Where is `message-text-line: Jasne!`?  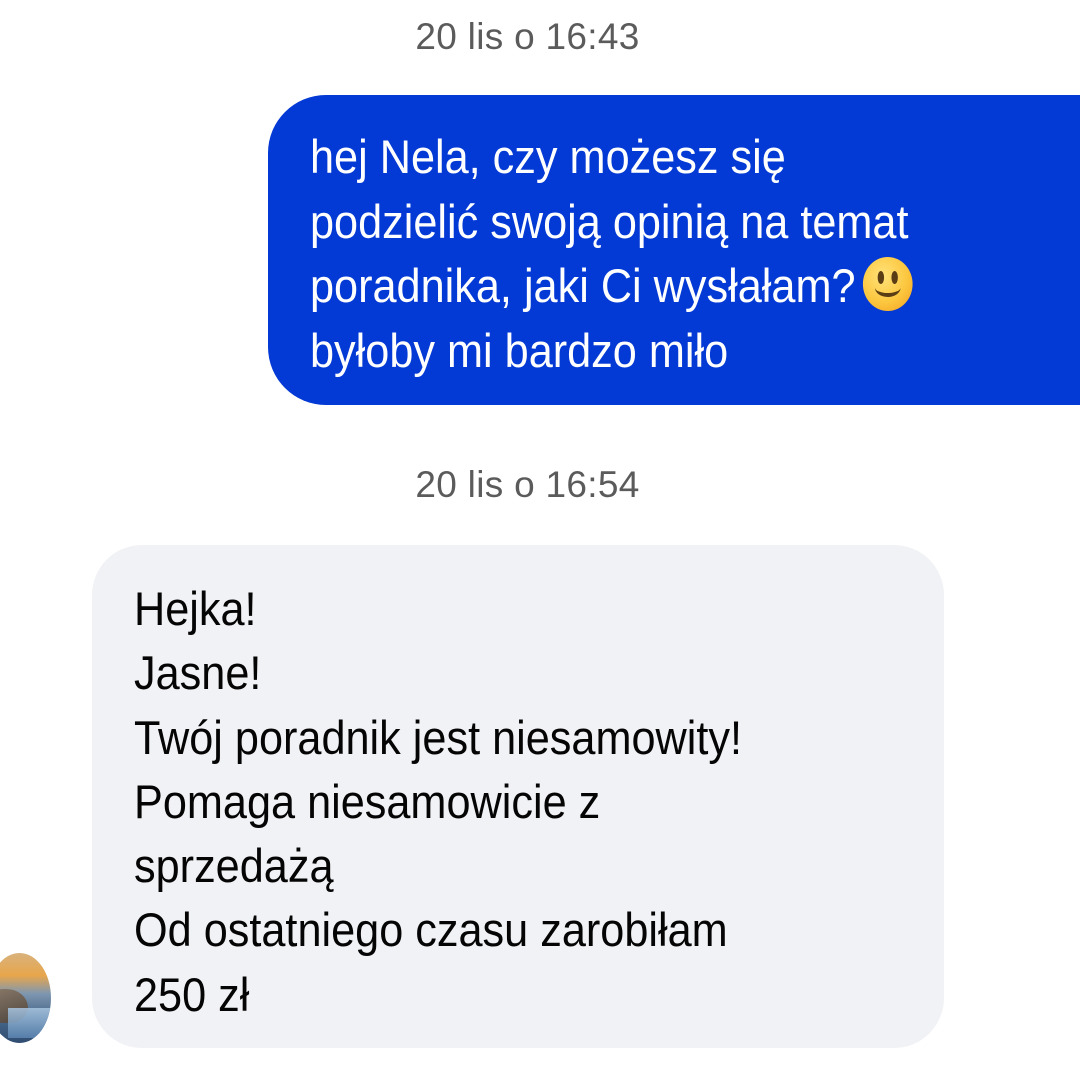
message-text-line: Jasne! is located at coordinates (198, 673).